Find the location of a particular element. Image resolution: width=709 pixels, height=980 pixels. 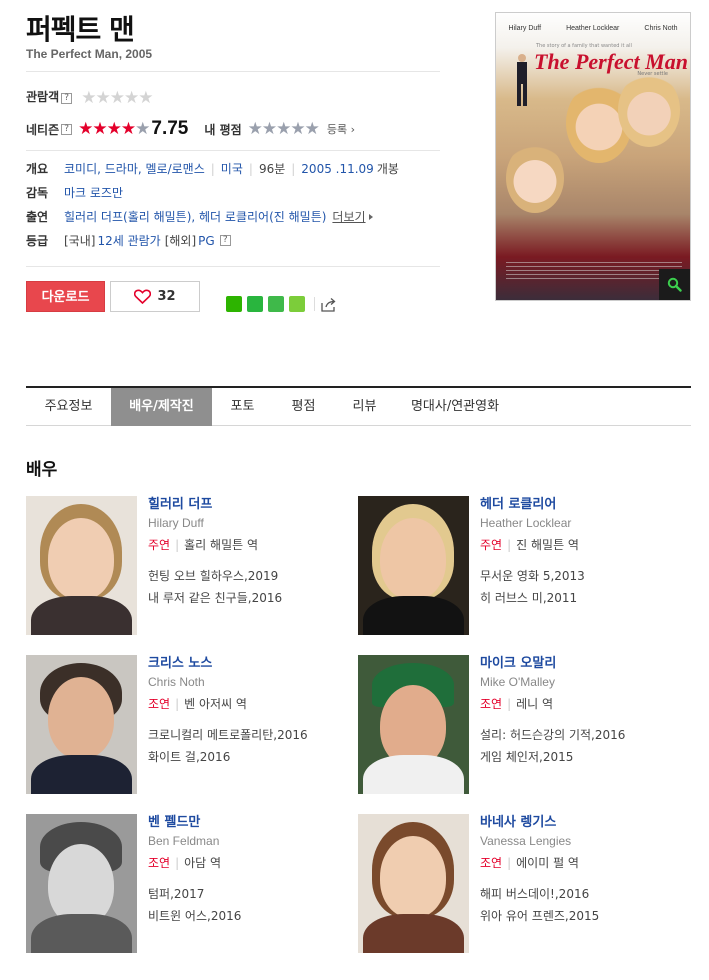

tab-photos: 포토 is located at coordinates (242, 407).